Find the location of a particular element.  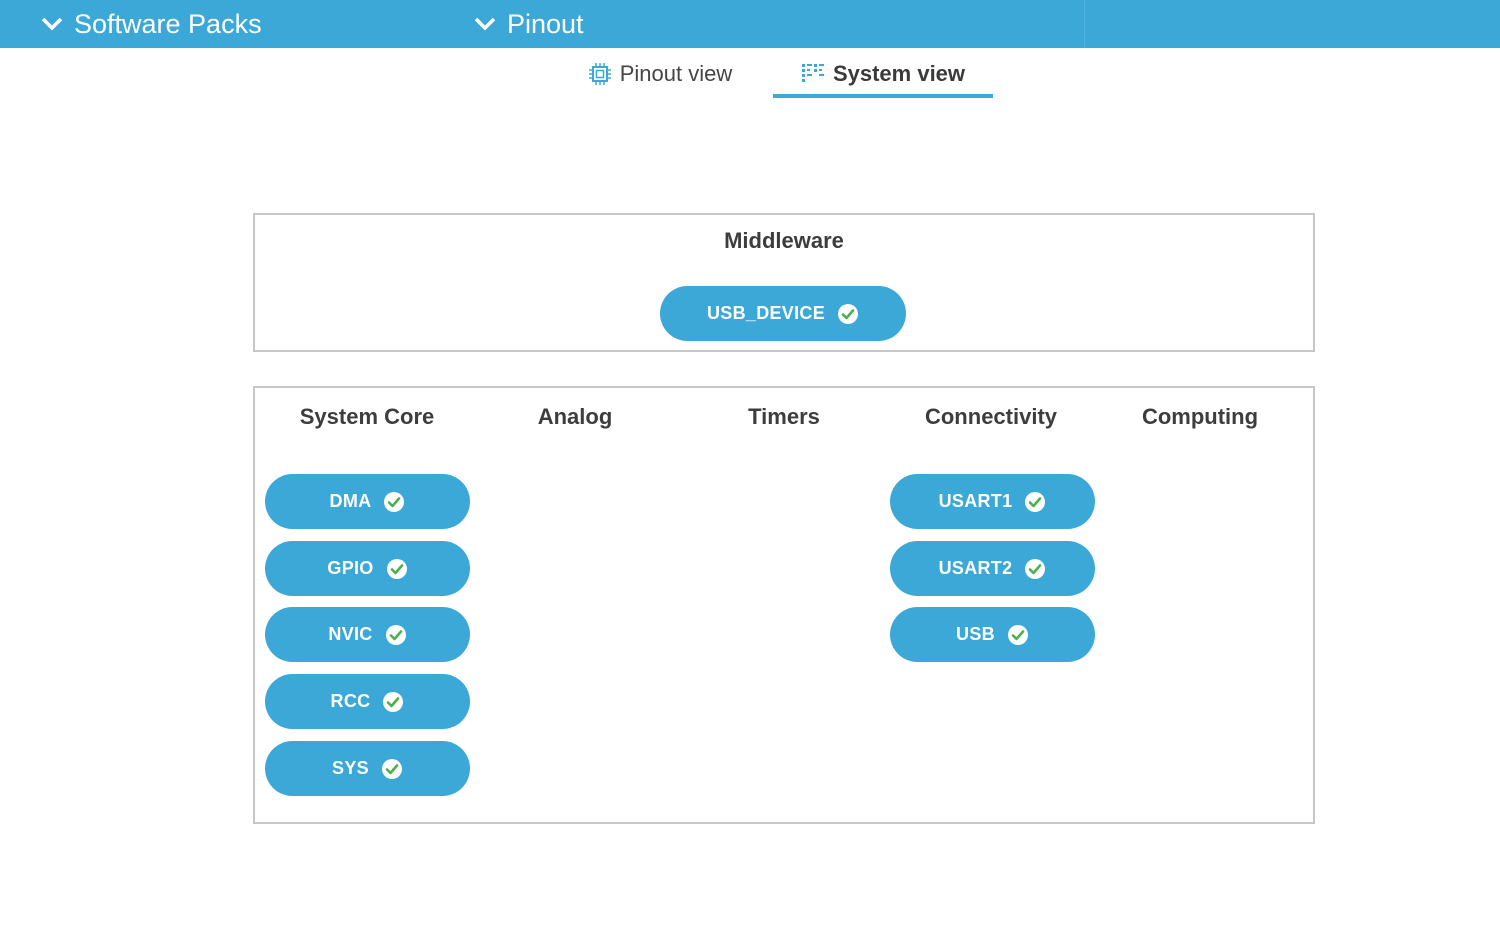

pinout-label: Pinout is located at coordinates (545, 23).